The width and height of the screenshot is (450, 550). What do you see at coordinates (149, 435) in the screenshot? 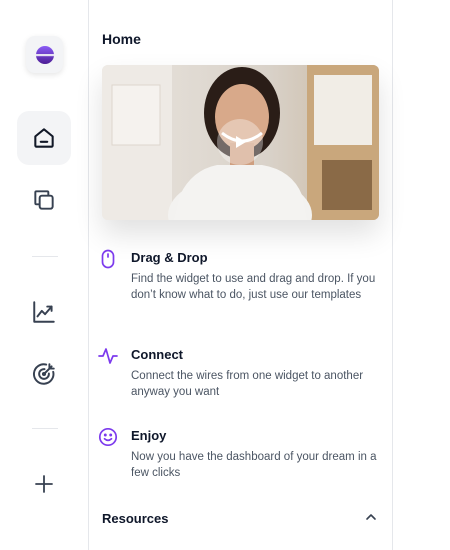
I see `feature-title: Enjoy` at bounding box center [149, 435].